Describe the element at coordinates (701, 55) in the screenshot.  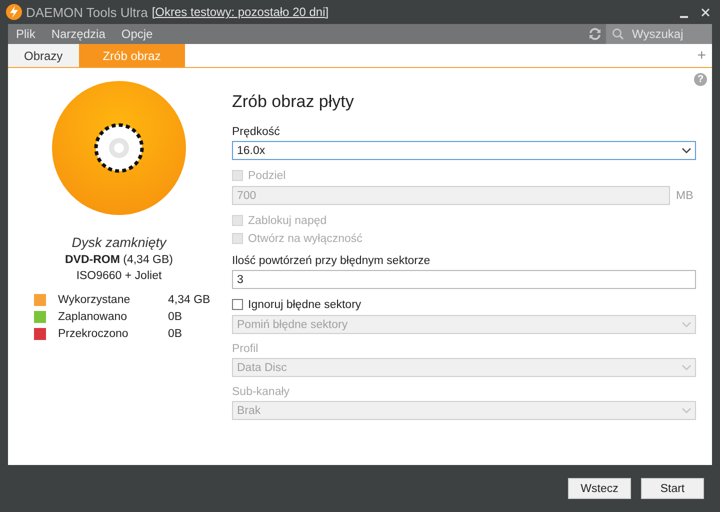
I see `add-tab-button: +` at that location.